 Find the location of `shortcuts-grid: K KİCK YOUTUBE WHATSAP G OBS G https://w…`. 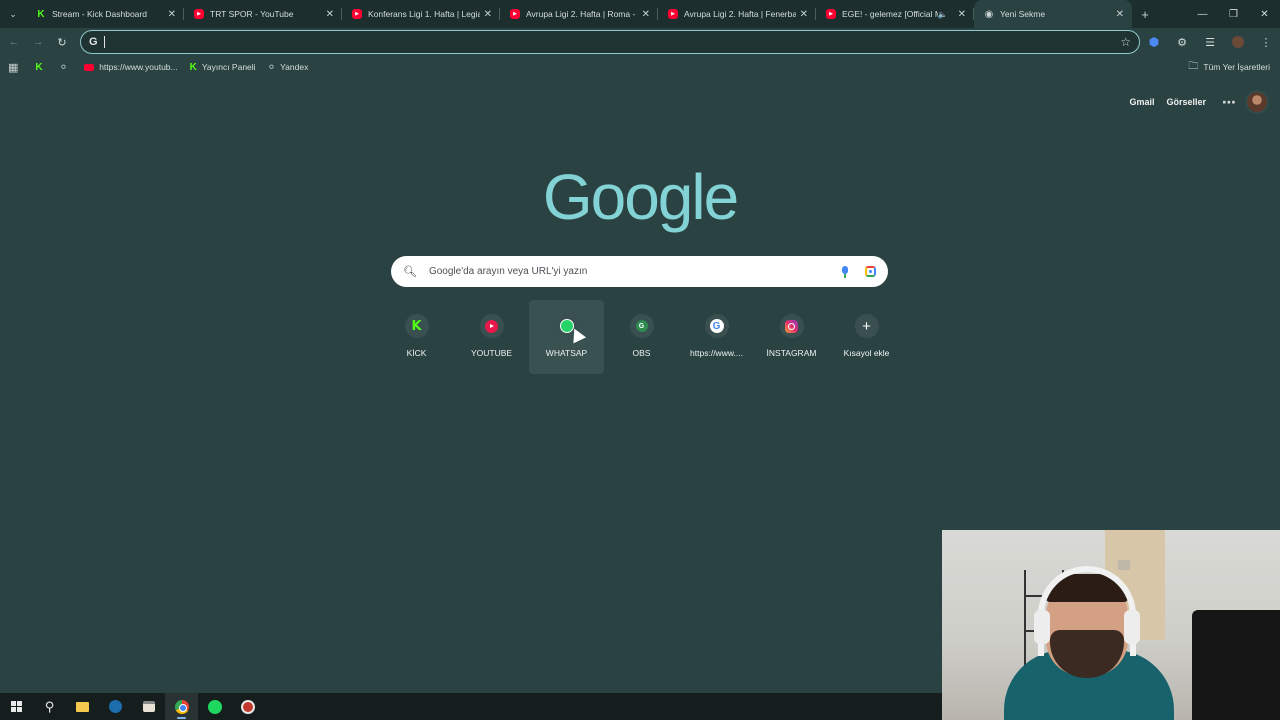

shortcuts-grid: K KİCK YOUTUBE WHATSAP G OBS G https://w… is located at coordinates (641, 337).